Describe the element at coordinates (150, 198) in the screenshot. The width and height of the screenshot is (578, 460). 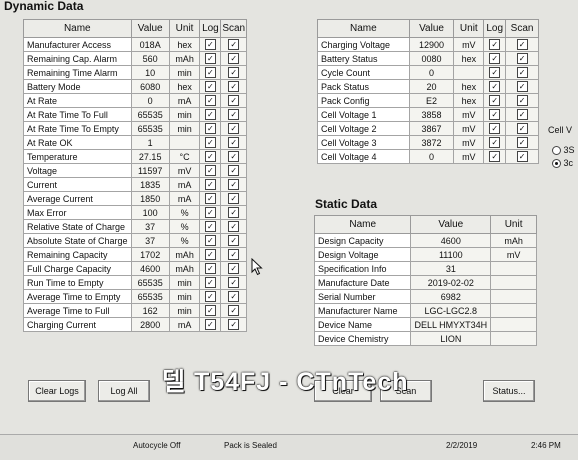
I see `cell-value: 1850` at that location.